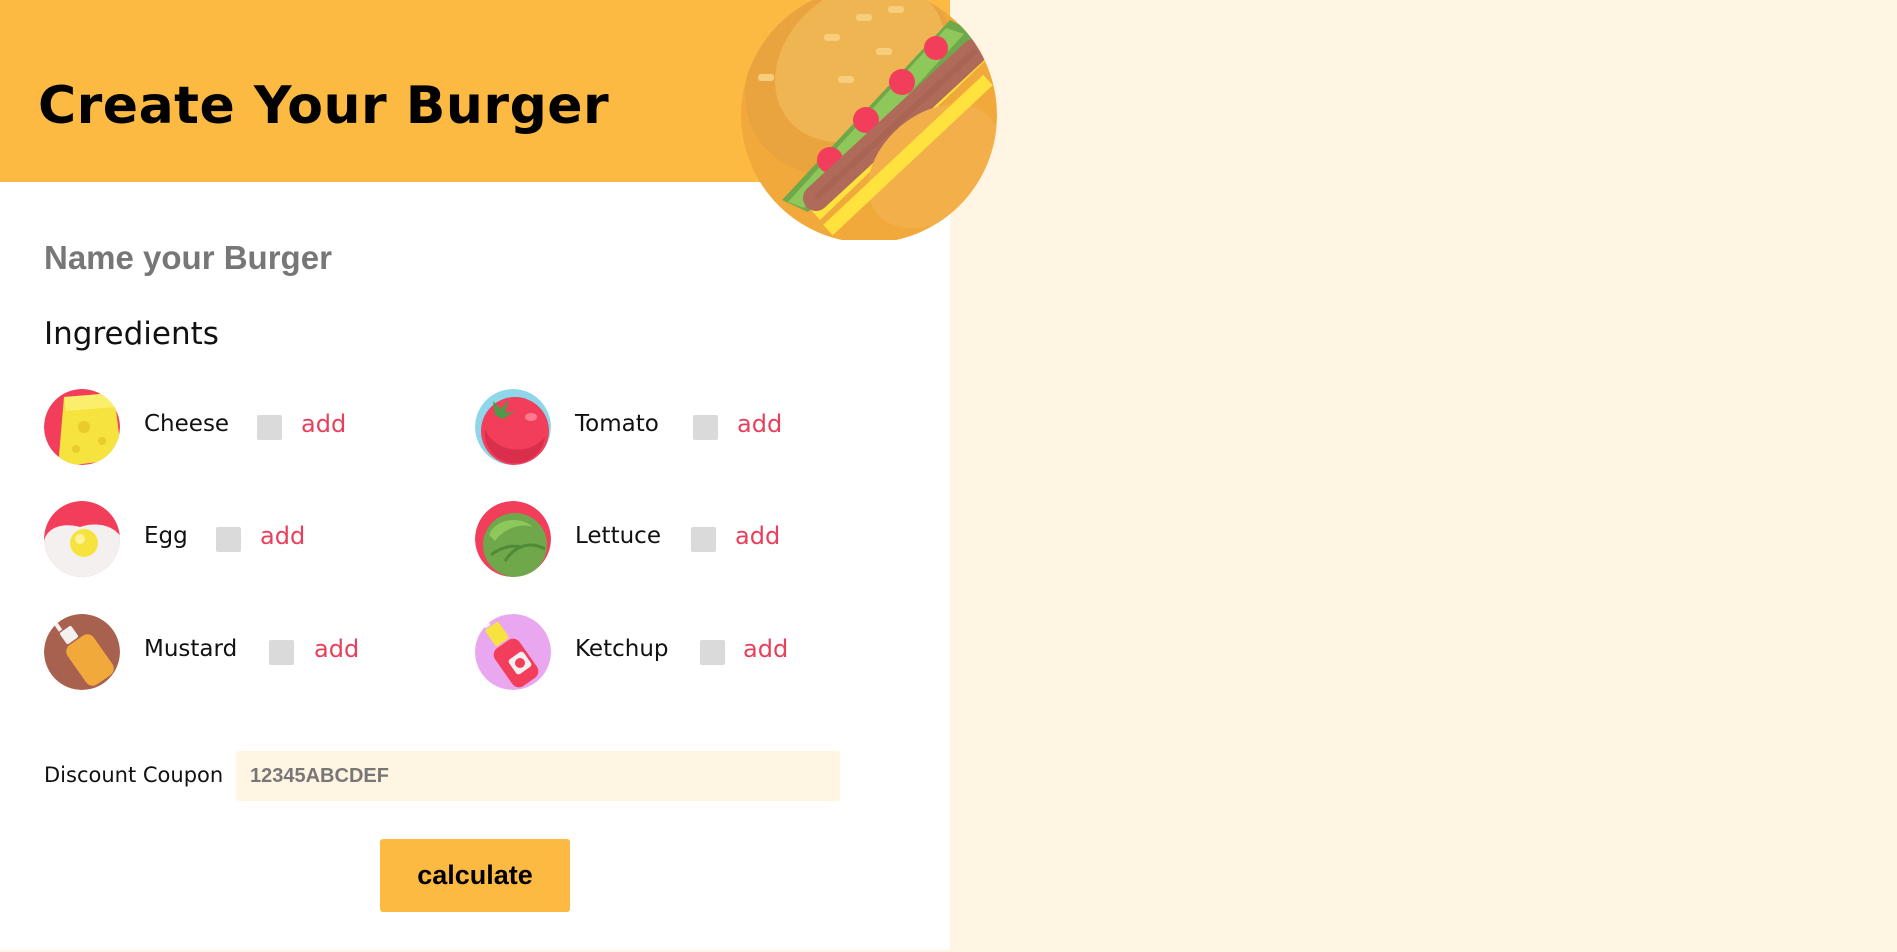 The width and height of the screenshot is (1897, 952). Describe the element at coordinates (131, 334) in the screenshot. I see `ingredients-heading: Ingredients` at that location.